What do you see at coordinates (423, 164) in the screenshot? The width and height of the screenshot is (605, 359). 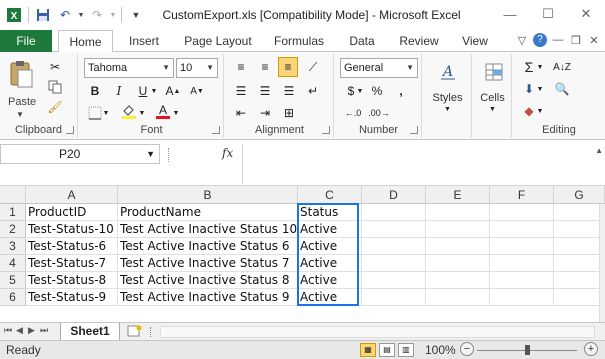 I see `formula-input` at bounding box center [423, 164].